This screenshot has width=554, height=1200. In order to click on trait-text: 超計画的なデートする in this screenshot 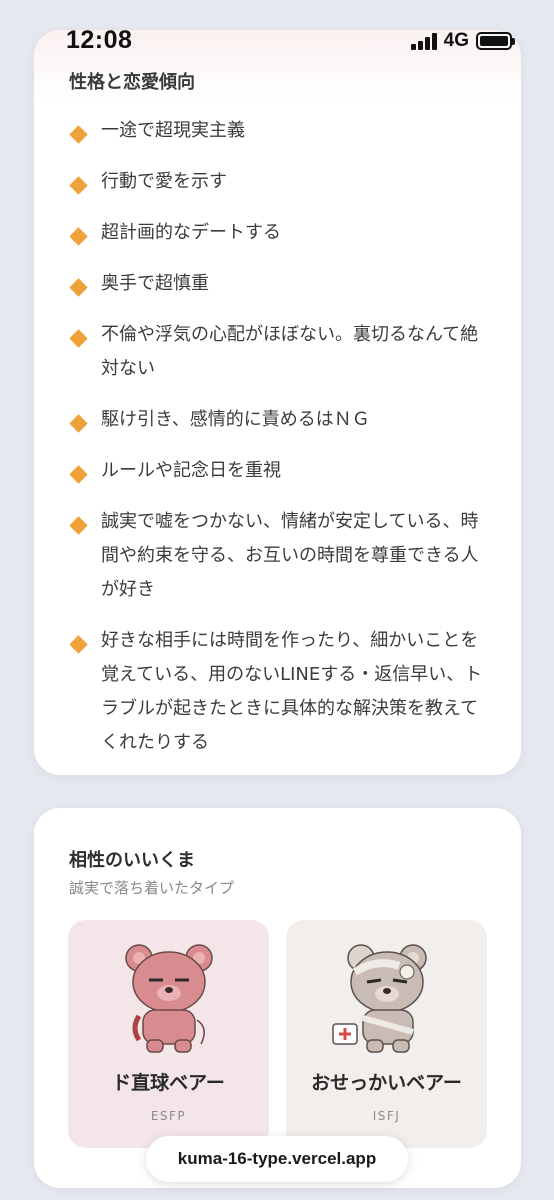, I will do `click(191, 232)`.